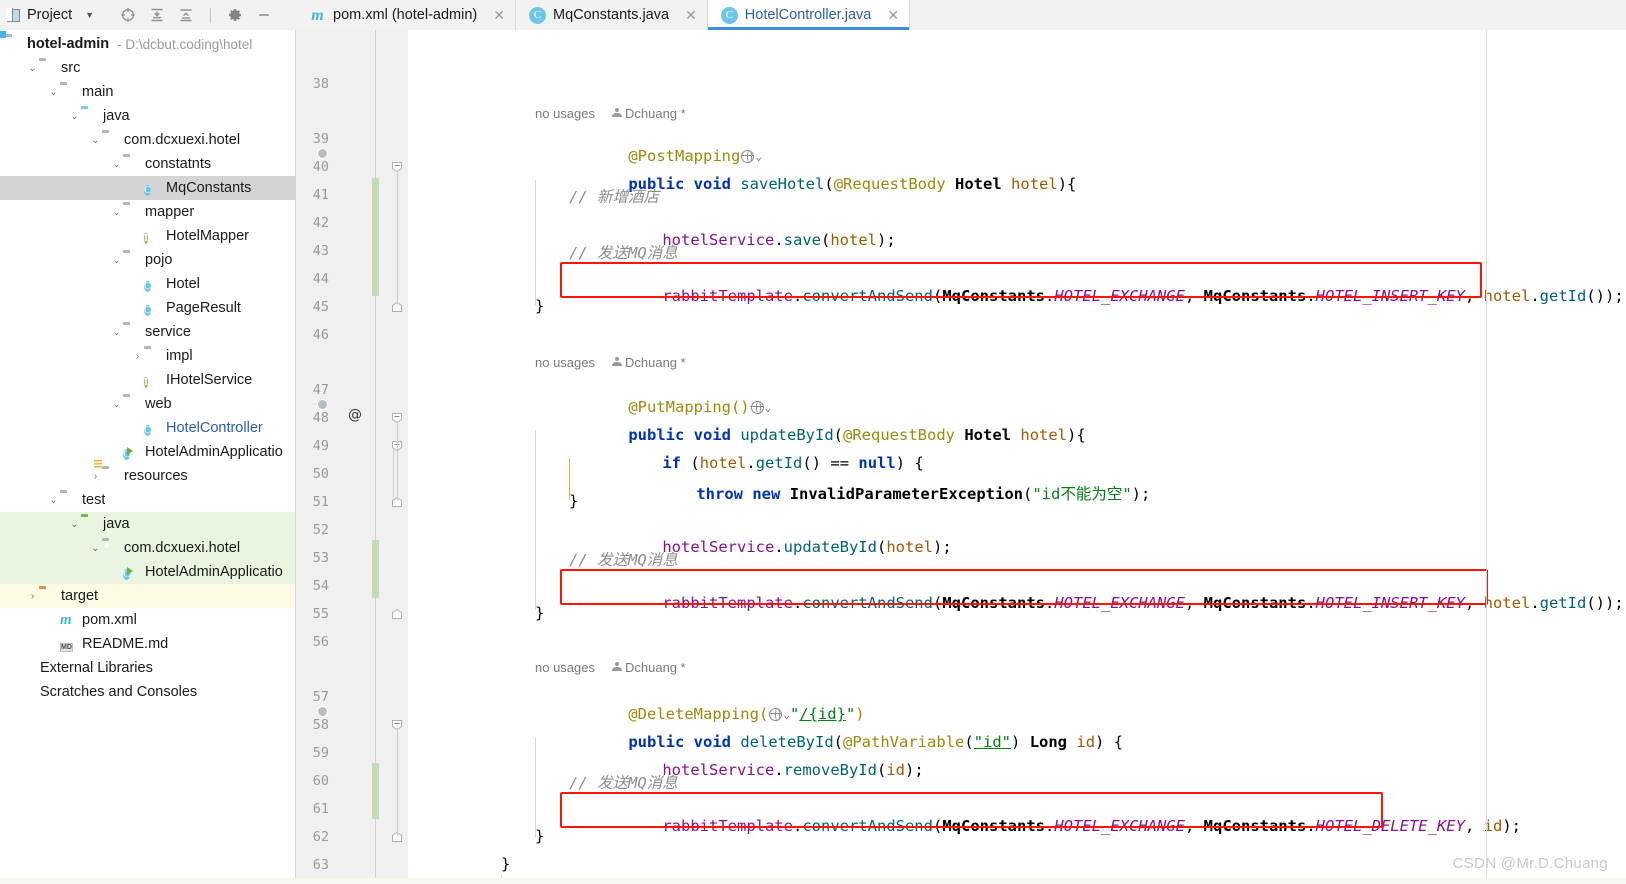 The width and height of the screenshot is (1626, 884). I want to click on settings-icon, so click(235, 15).